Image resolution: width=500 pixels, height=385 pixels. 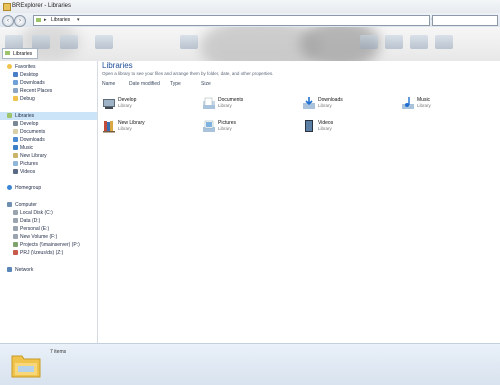 What do you see at coordinates (250, 364) in the screenshot?
I see `details-pane: 7 items` at bounding box center [250, 364].